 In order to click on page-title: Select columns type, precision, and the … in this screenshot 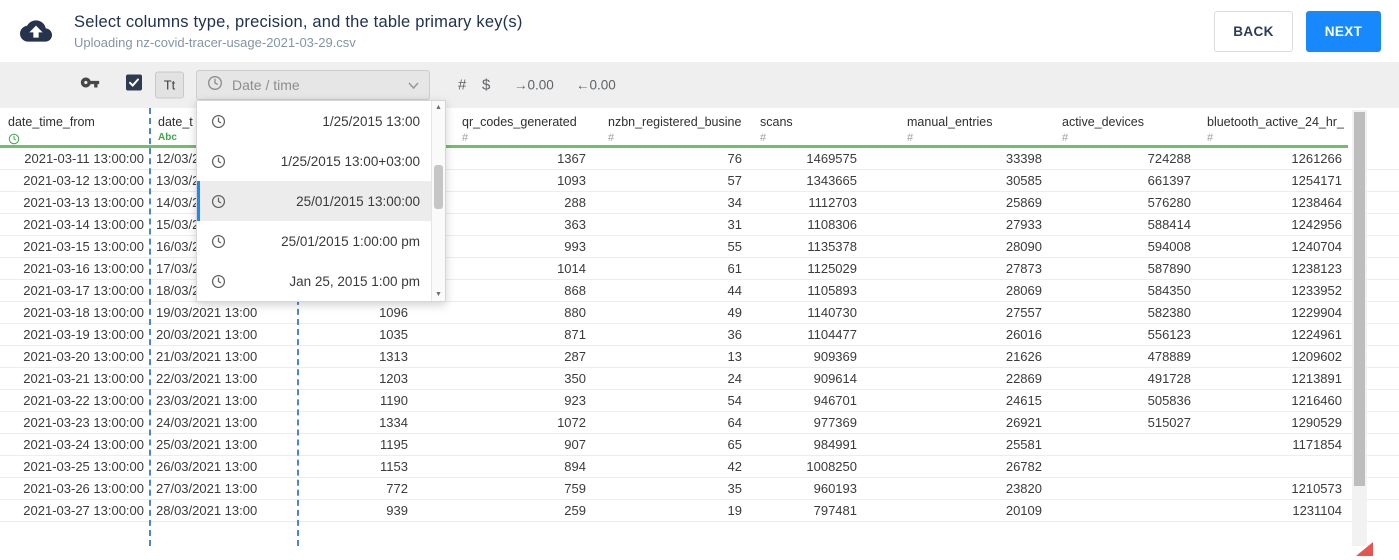, I will do `click(298, 21)`.